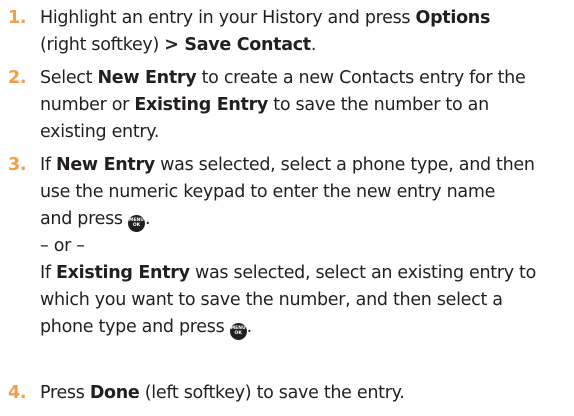 Image resolution: width=574 pixels, height=416 pixels. I want to click on step-number: 2., so click(17, 78).